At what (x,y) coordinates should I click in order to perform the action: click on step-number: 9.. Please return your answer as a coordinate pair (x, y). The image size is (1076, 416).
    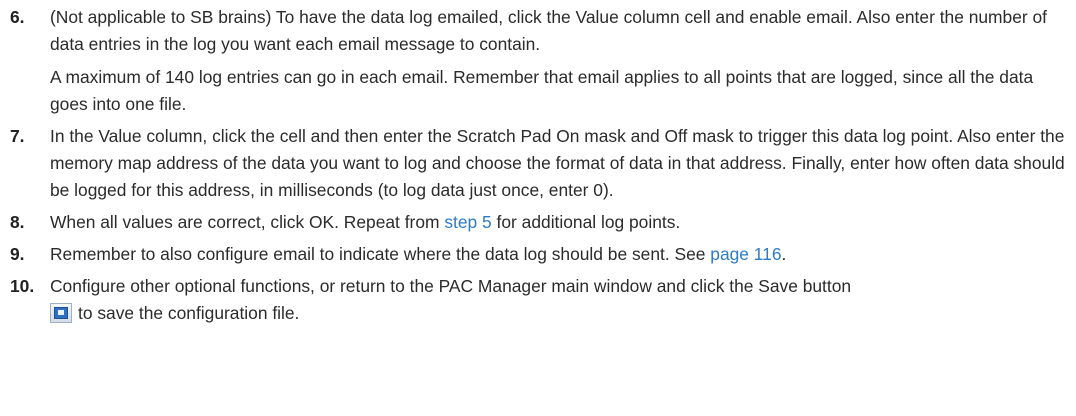
    Looking at the image, I should click on (17, 254).